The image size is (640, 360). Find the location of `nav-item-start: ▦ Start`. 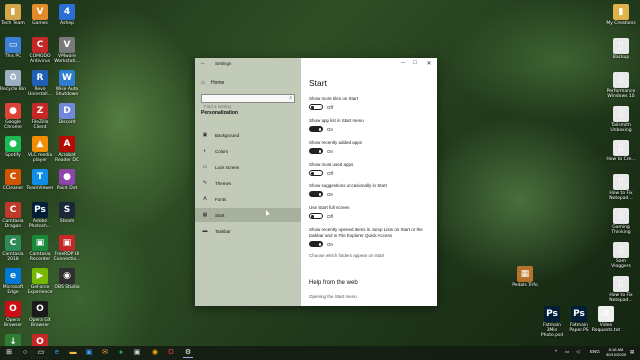

nav-item-start: ▦ Start is located at coordinates (248, 215).